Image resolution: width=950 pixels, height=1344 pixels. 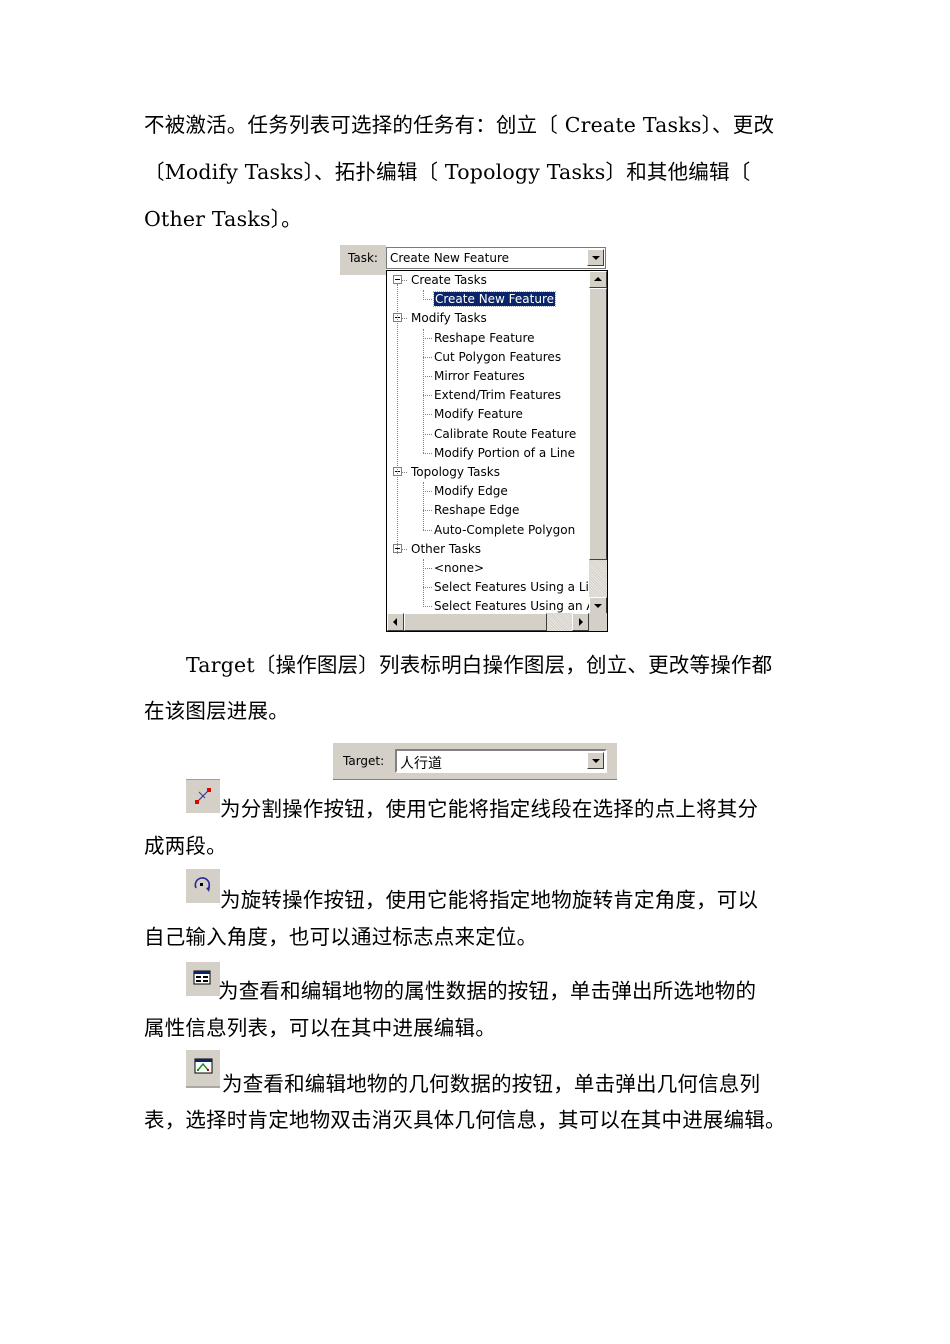 What do you see at coordinates (489, 809) in the screenshot?
I see `text-line: 为分割操作按钮，使用它能将指定线段在选择的点上将其分` at bounding box center [489, 809].